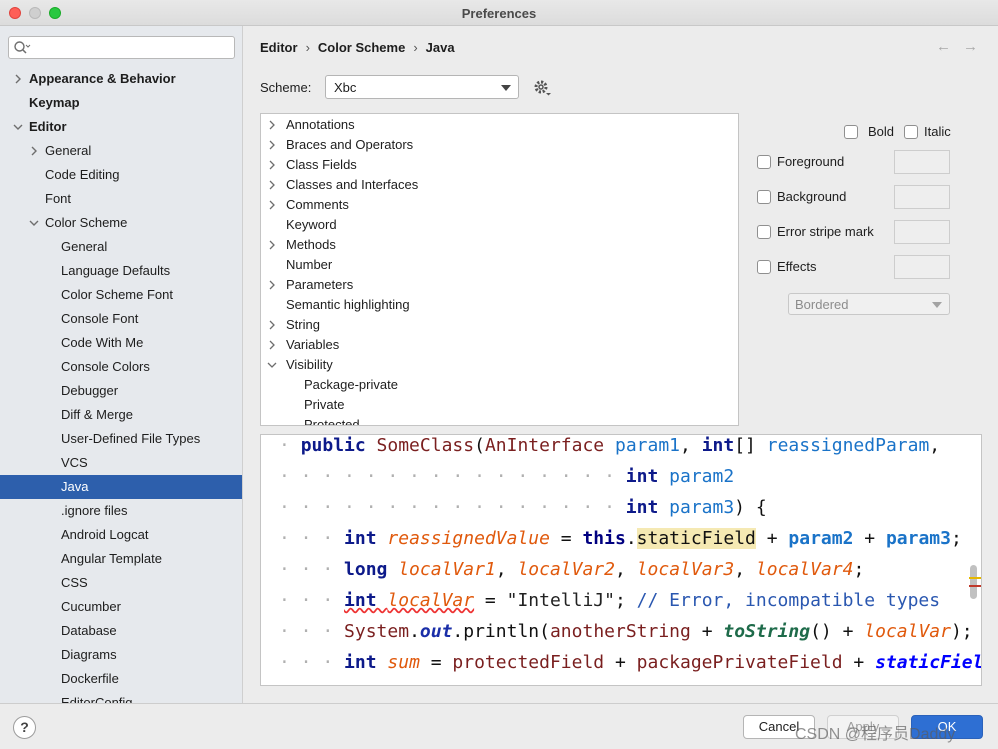 The height and width of the screenshot is (749, 998). What do you see at coordinates (851, 132) in the screenshot?
I see `bold-checkbox` at bounding box center [851, 132].